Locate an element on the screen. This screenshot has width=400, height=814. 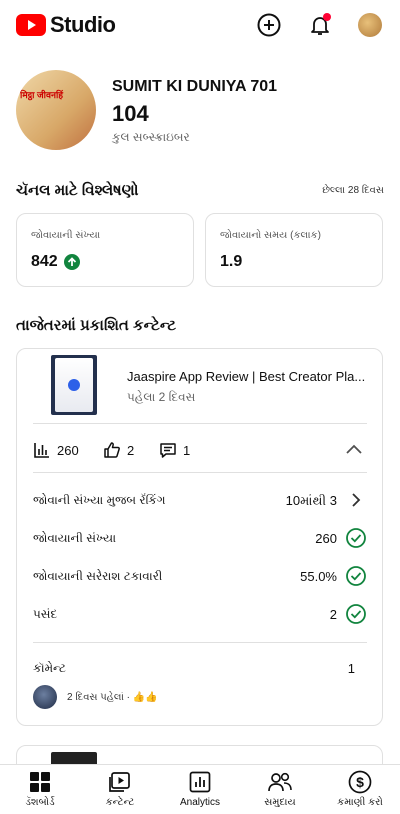
channel-name: SUMIT KI DUNIYA 701 is located at coordinates (195, 86).